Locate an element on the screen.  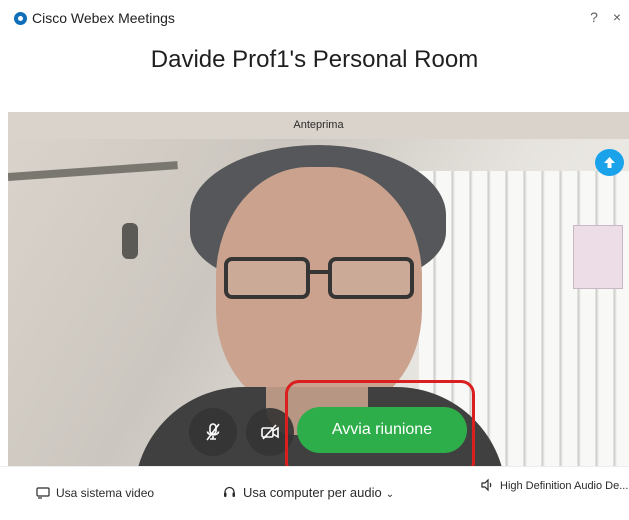
use-video-system-button: Usa sistema video is located at coordinates (95, 493).